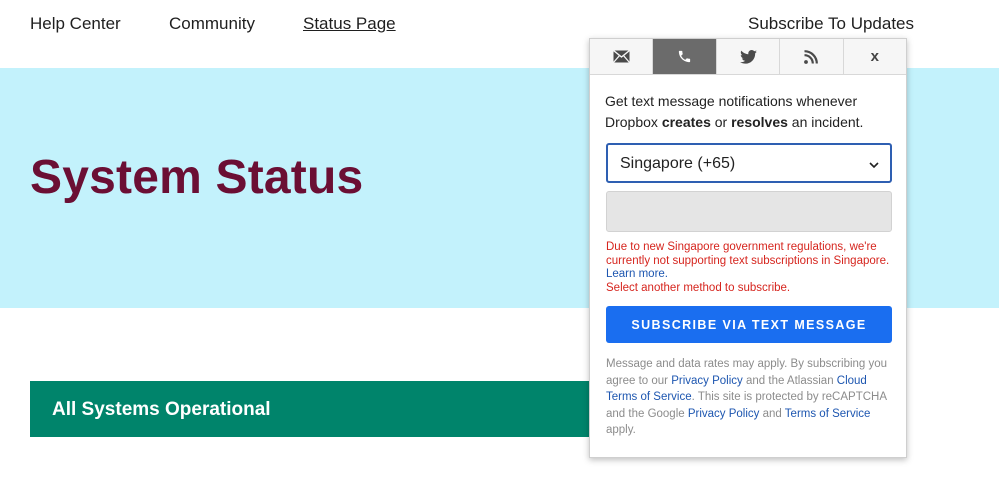  Describe the element at coordinates (749, 211) in the screenshot. I see `phone-number-input` at that location.